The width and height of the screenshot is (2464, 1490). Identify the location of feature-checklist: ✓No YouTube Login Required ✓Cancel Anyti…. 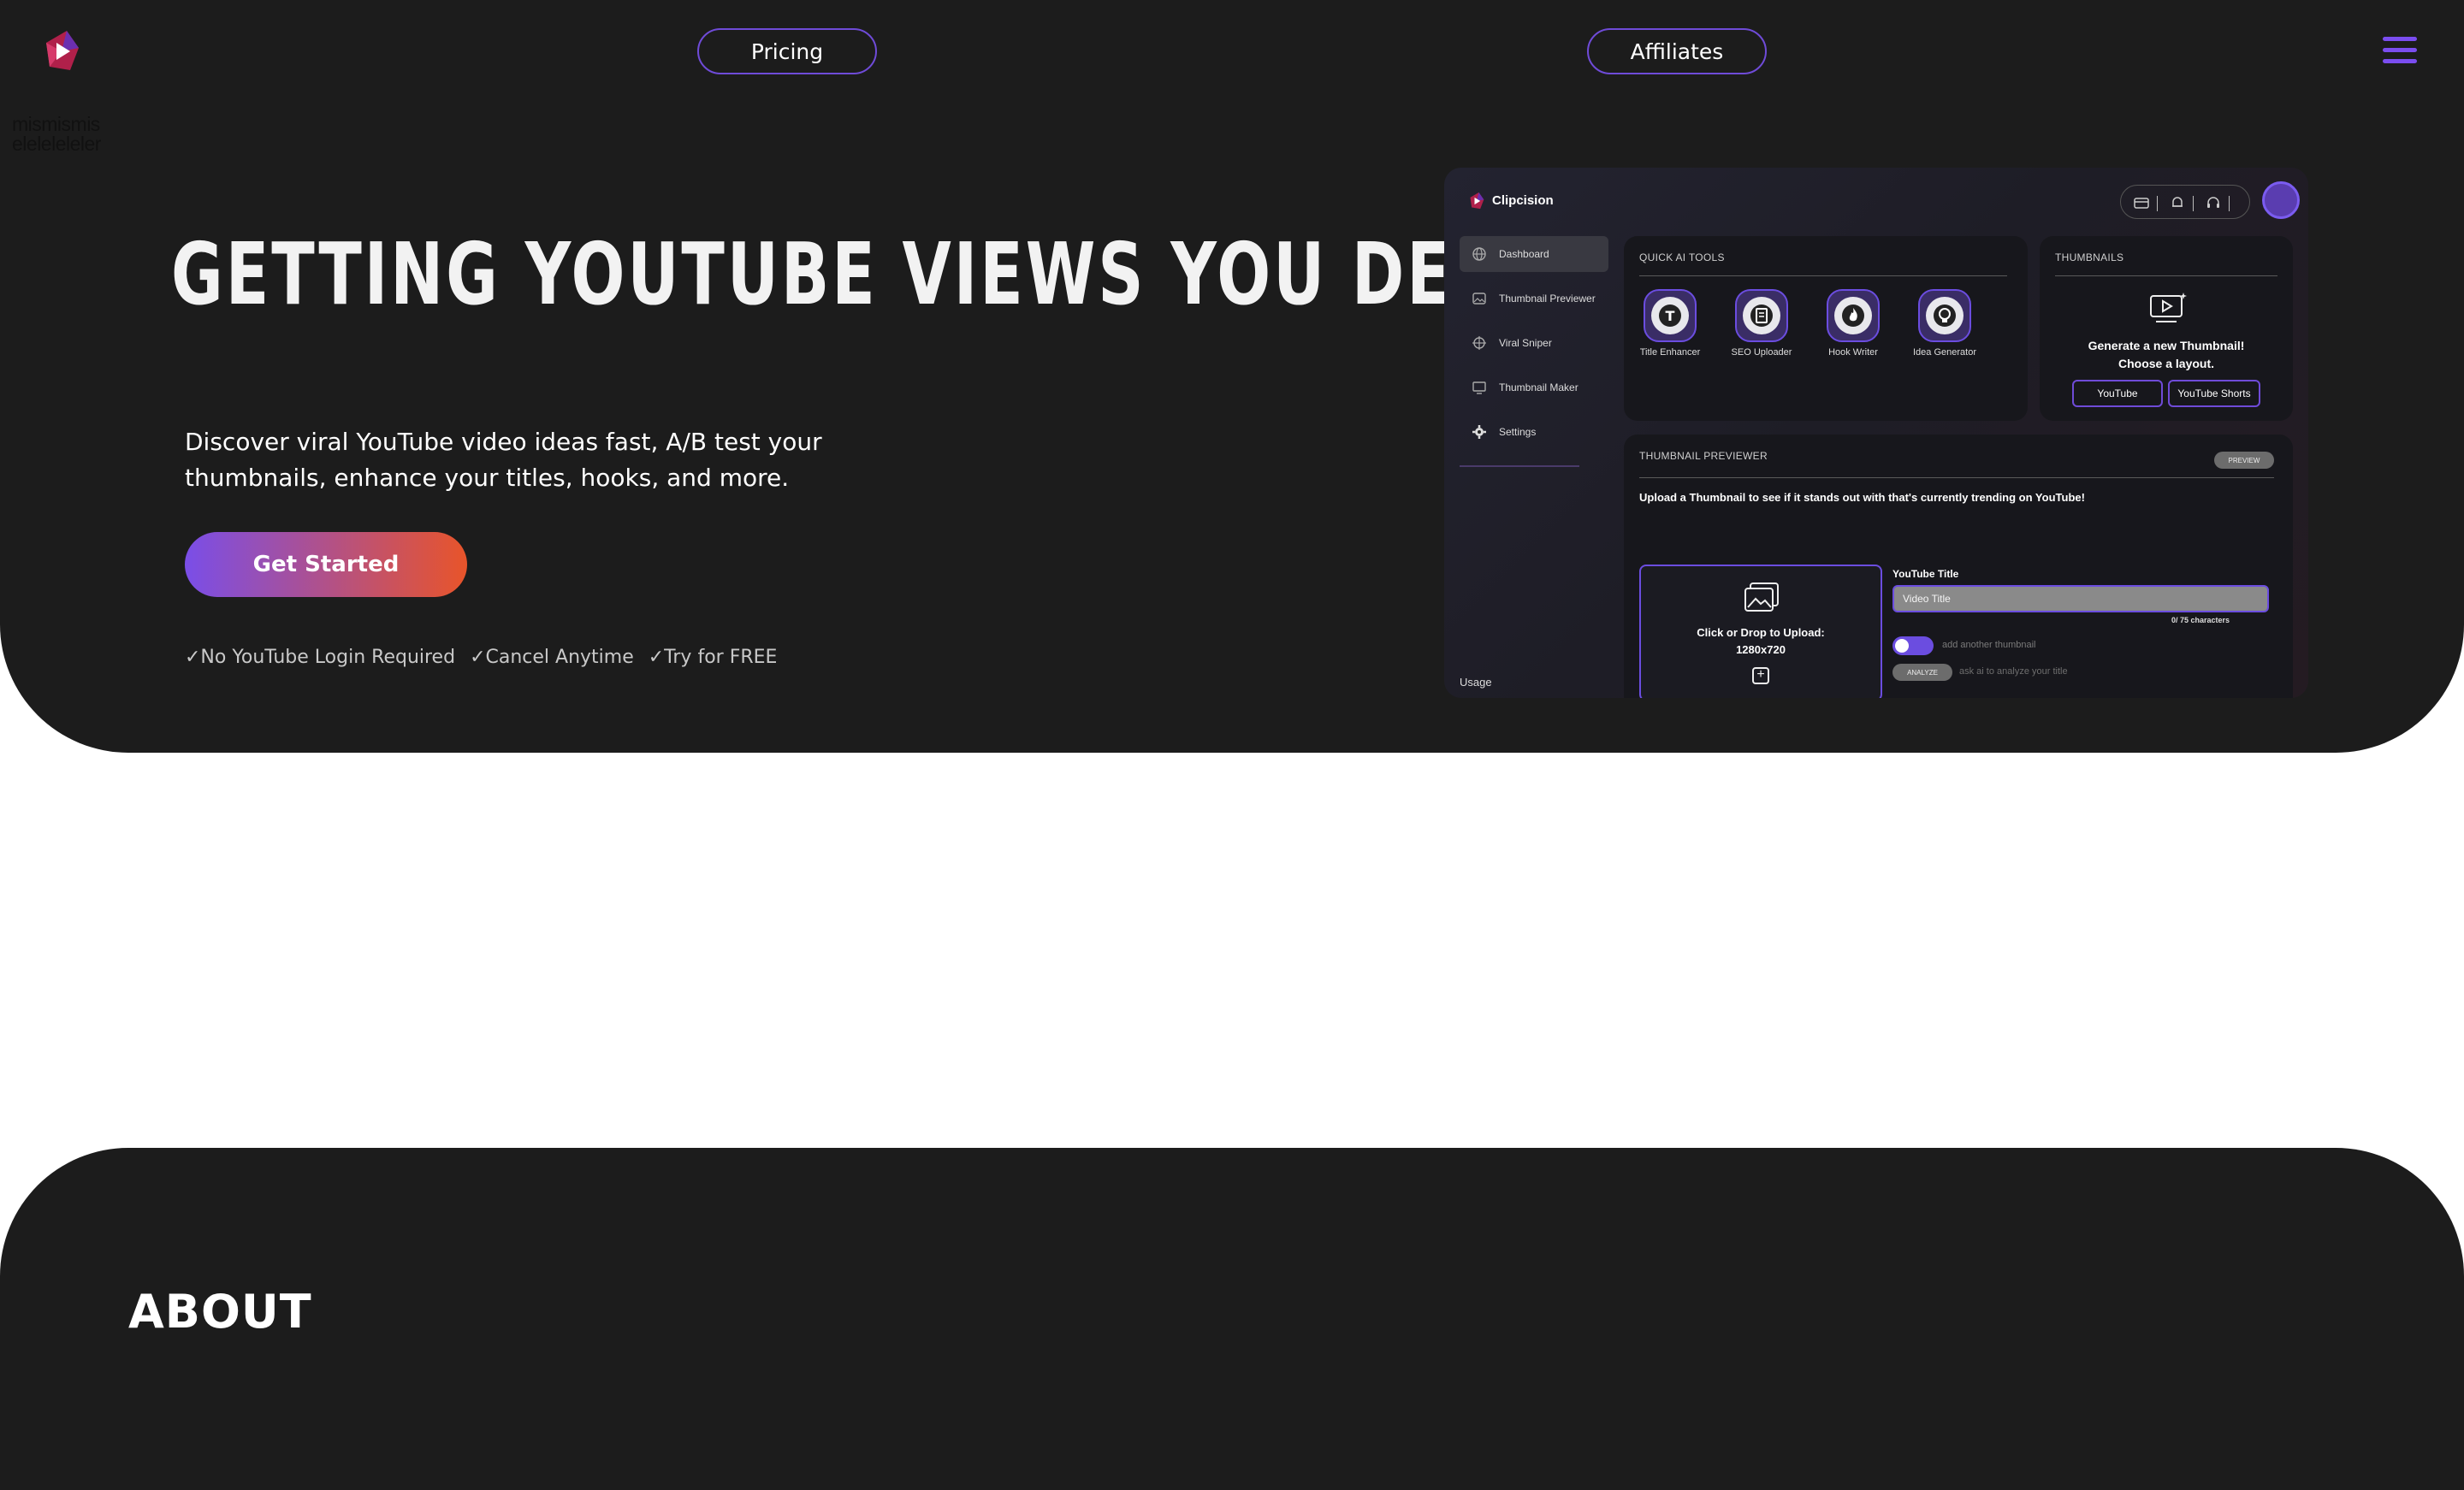
(485, 657).